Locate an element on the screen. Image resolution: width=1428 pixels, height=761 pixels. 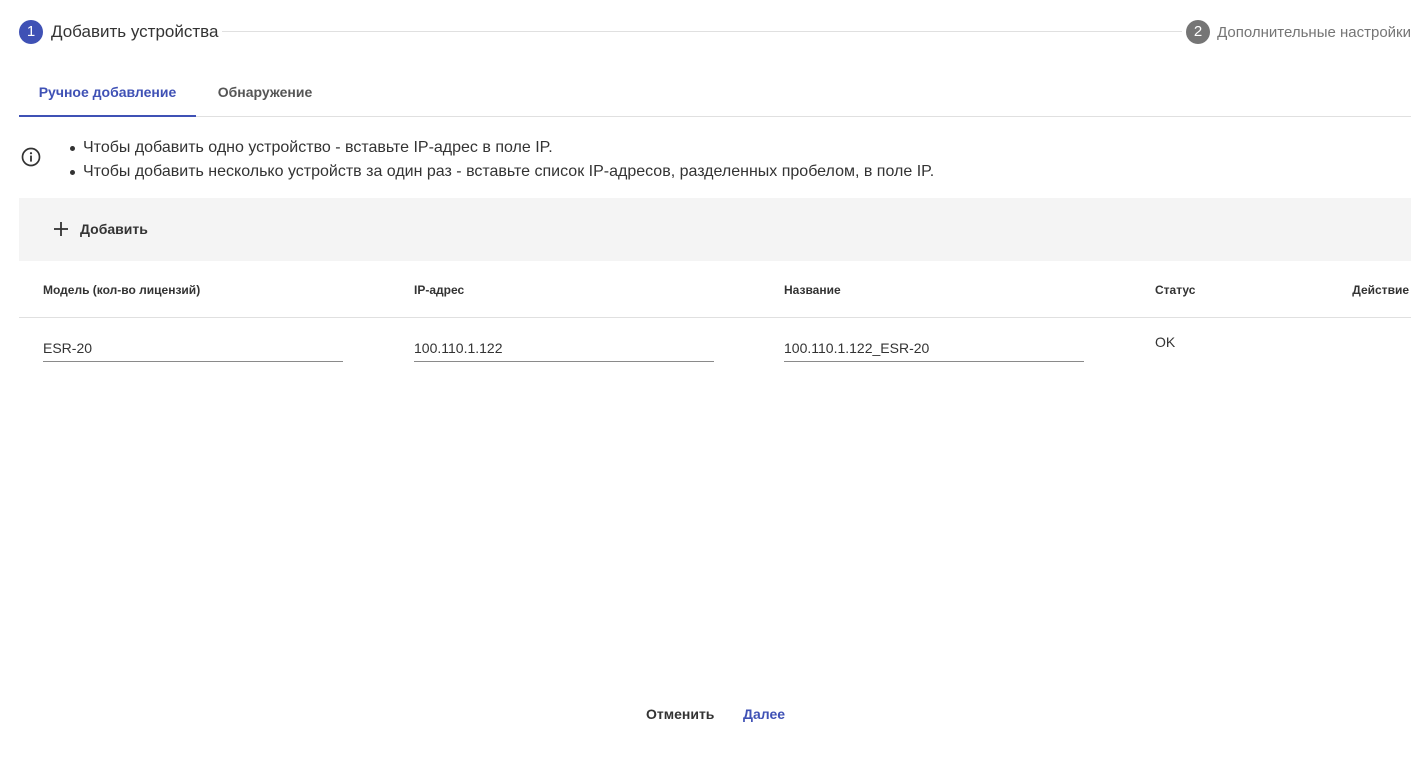
column-header-model: Модель (кол-во лицензий) is located at coordinates (122, 290).